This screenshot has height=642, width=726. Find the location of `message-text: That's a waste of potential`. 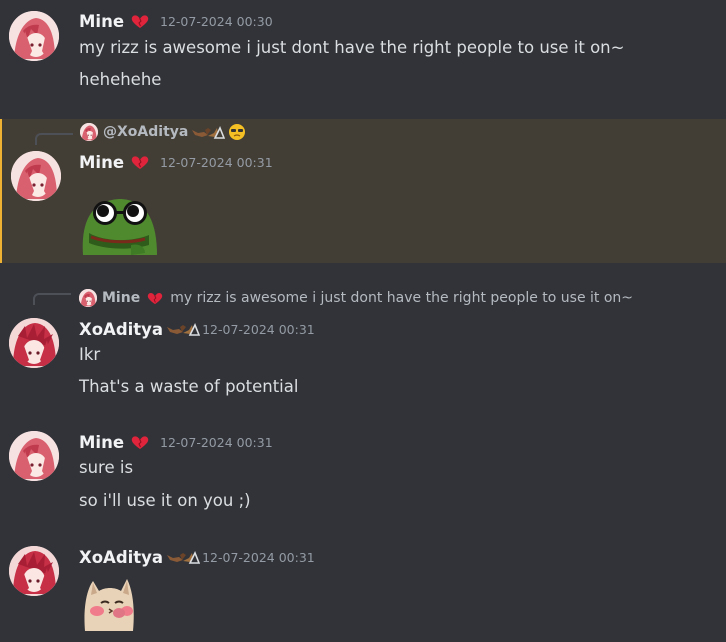

message-text: That's a waste of potential is located at coordinates (189, 386).